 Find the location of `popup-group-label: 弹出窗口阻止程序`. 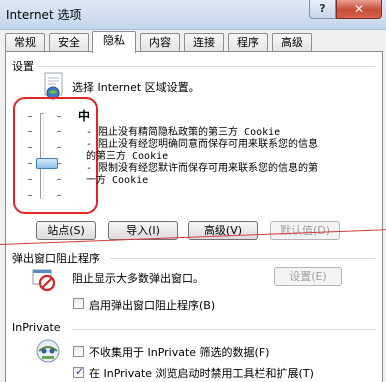

popup-group-label: 弹出窗口阻止程序 is located at coordinates (56, 258).